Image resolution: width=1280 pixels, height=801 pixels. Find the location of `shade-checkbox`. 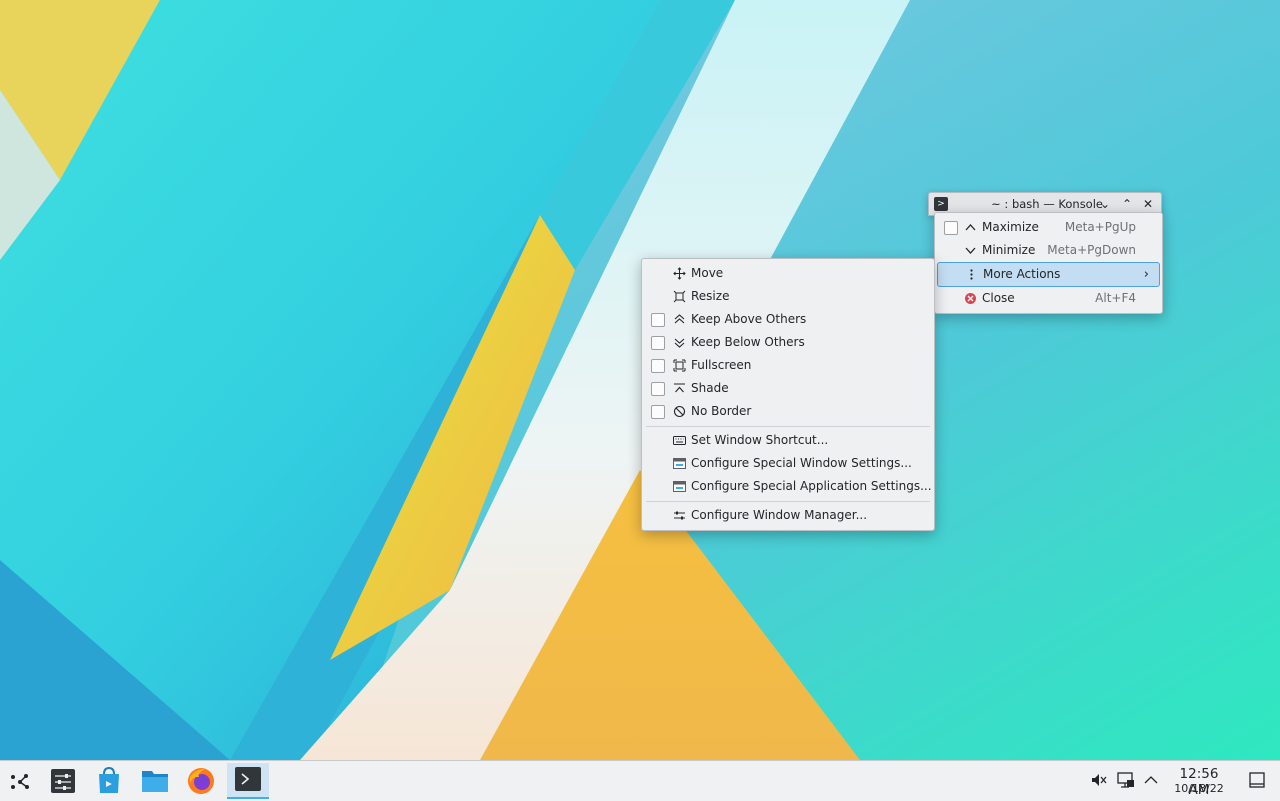

shade-checkbox is located at coordinates (658, 389).